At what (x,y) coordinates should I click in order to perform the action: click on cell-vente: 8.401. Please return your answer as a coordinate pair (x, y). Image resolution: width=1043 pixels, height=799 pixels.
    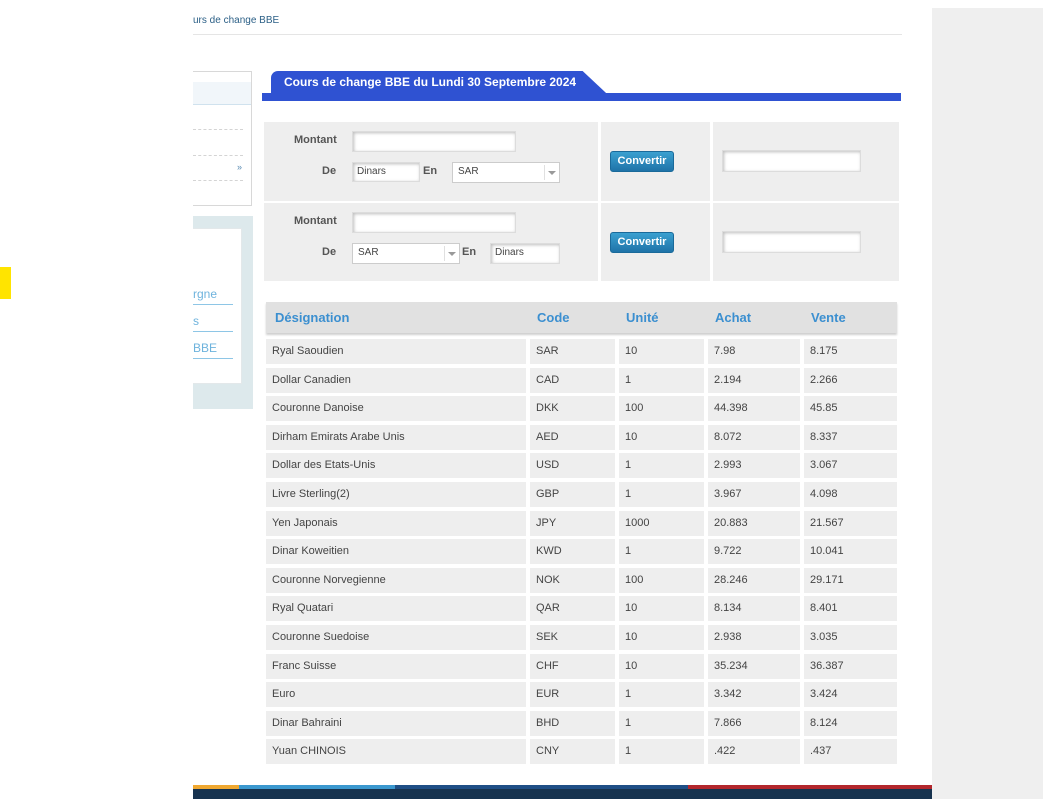
    Looking at the image, I should click on (850, 608).